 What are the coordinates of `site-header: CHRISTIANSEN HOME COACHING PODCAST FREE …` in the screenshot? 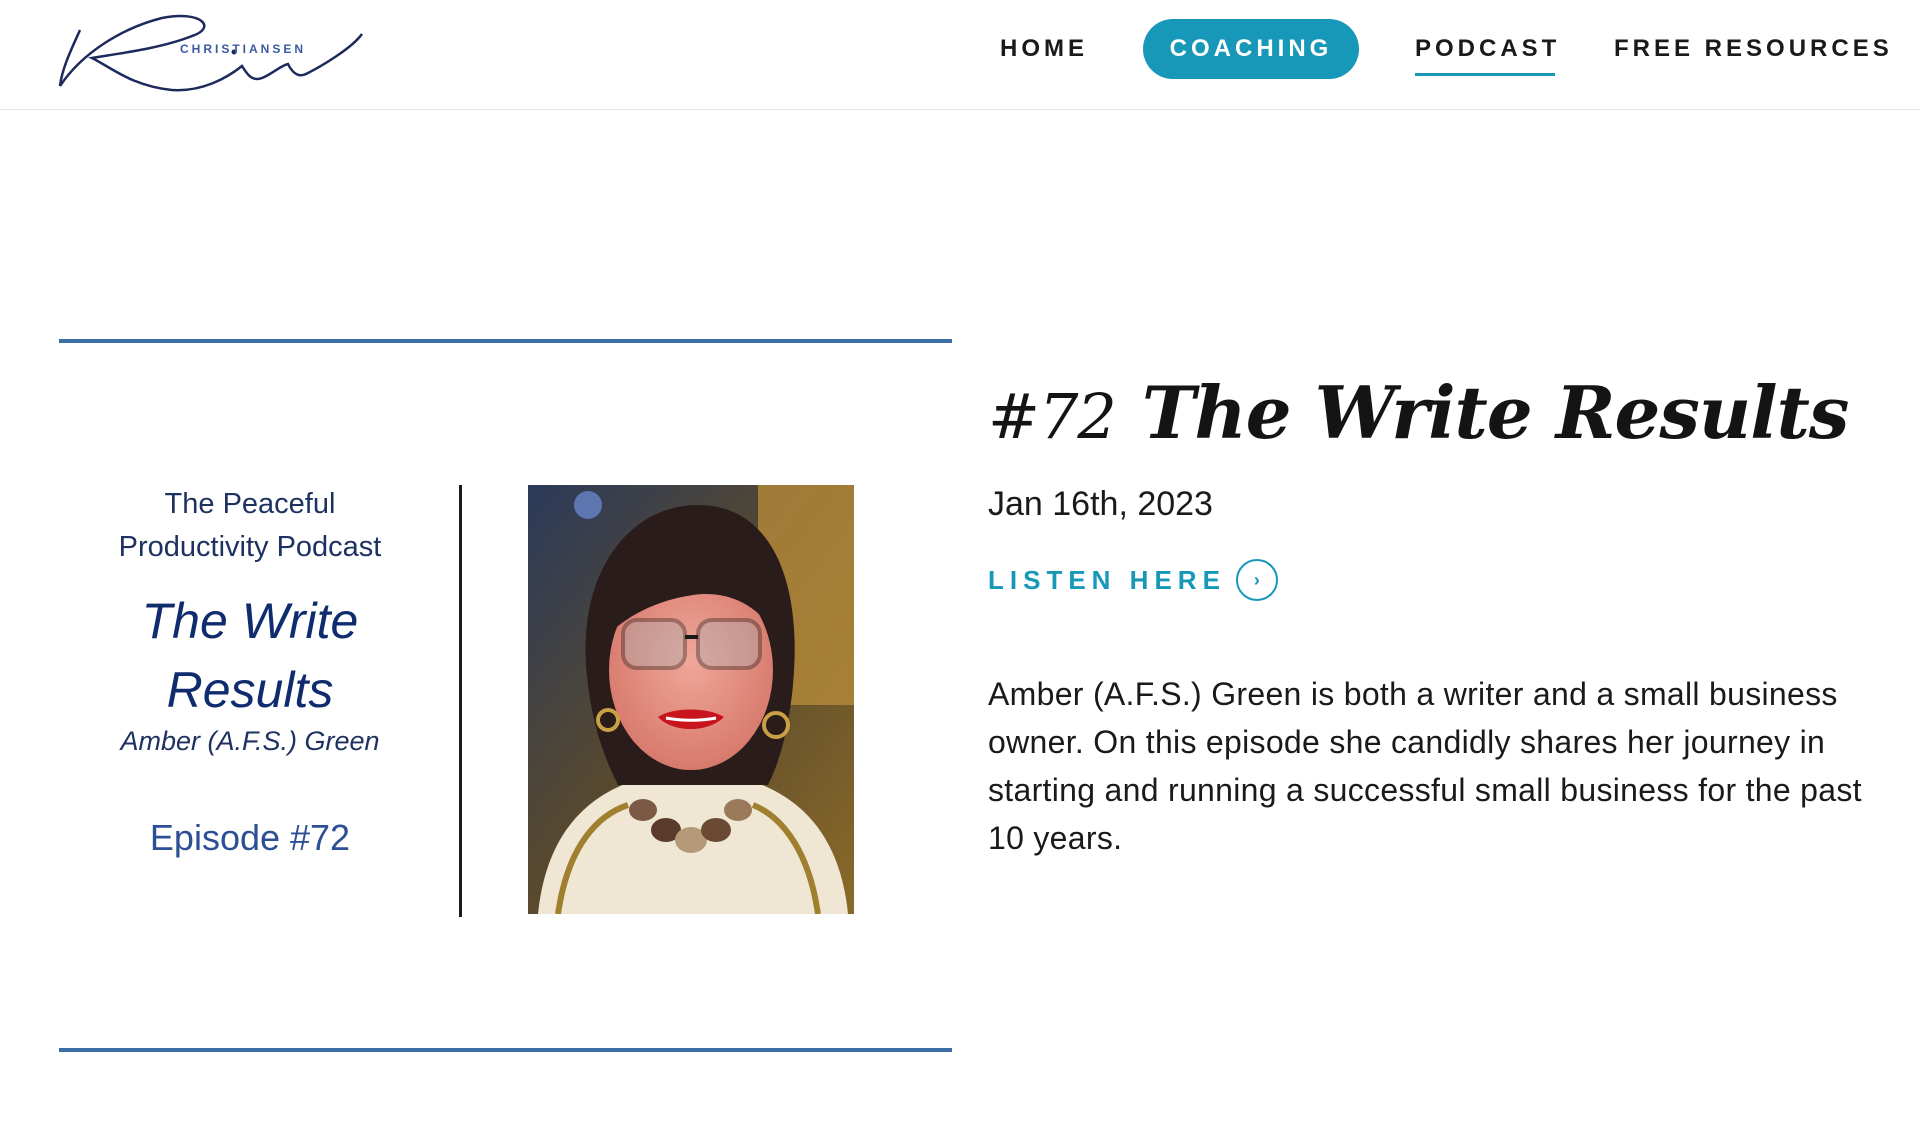 It's located at (960, 55).